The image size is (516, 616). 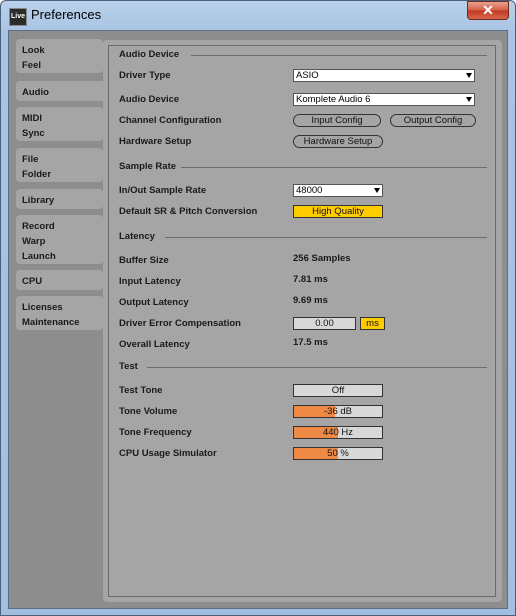 What do you see at coordinates (148, 411) in the screenshot?
I see `tone-volume-label: Tone Volume` at bounding box center [148, 411].